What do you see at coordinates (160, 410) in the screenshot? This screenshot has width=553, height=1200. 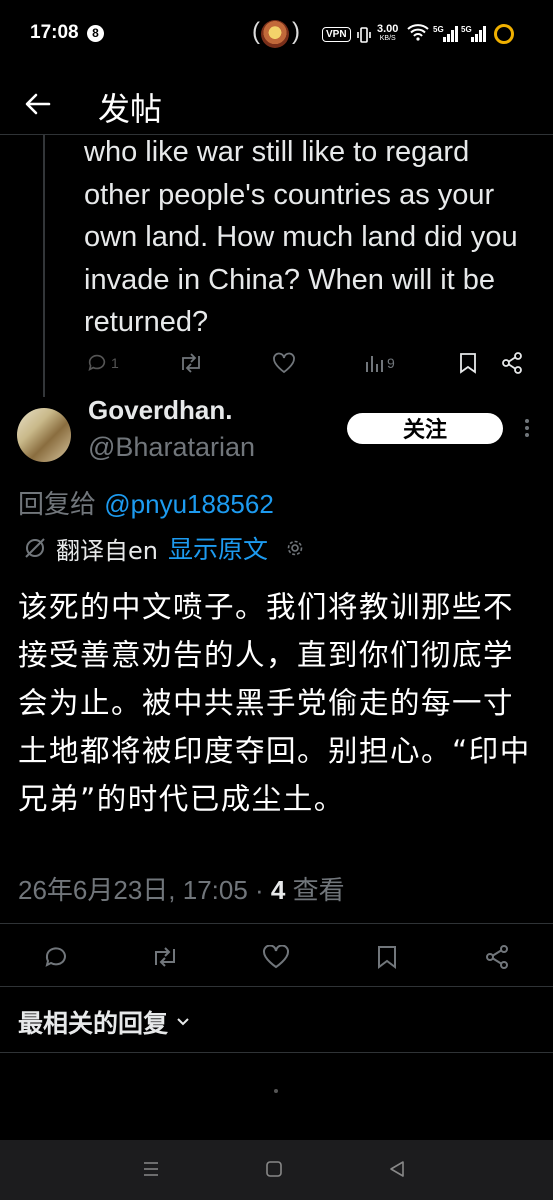 I see `author-name: Goverdhan.` at bounding box center [160, 410].